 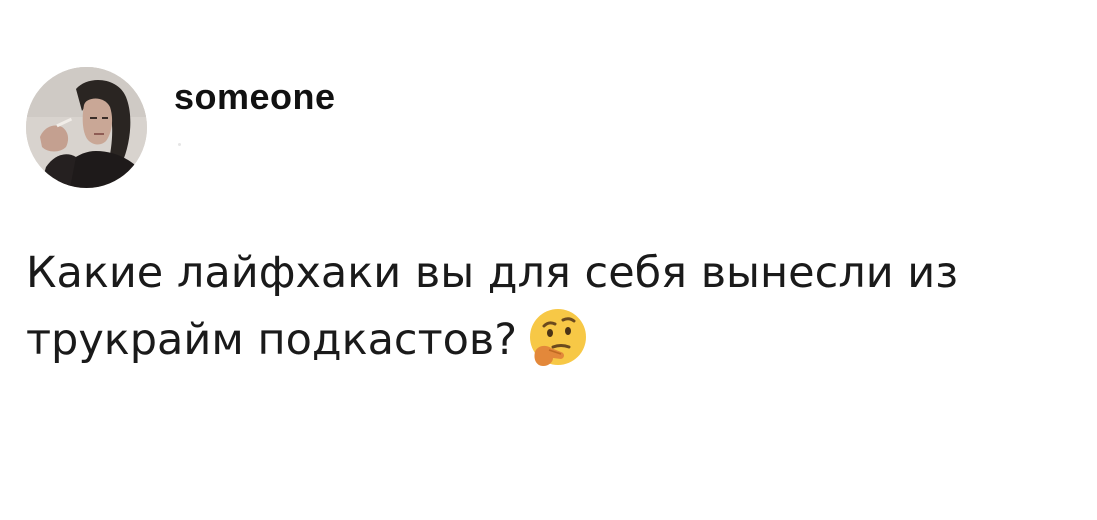 I want to click on meta-dot, so click(x=179, y=144).